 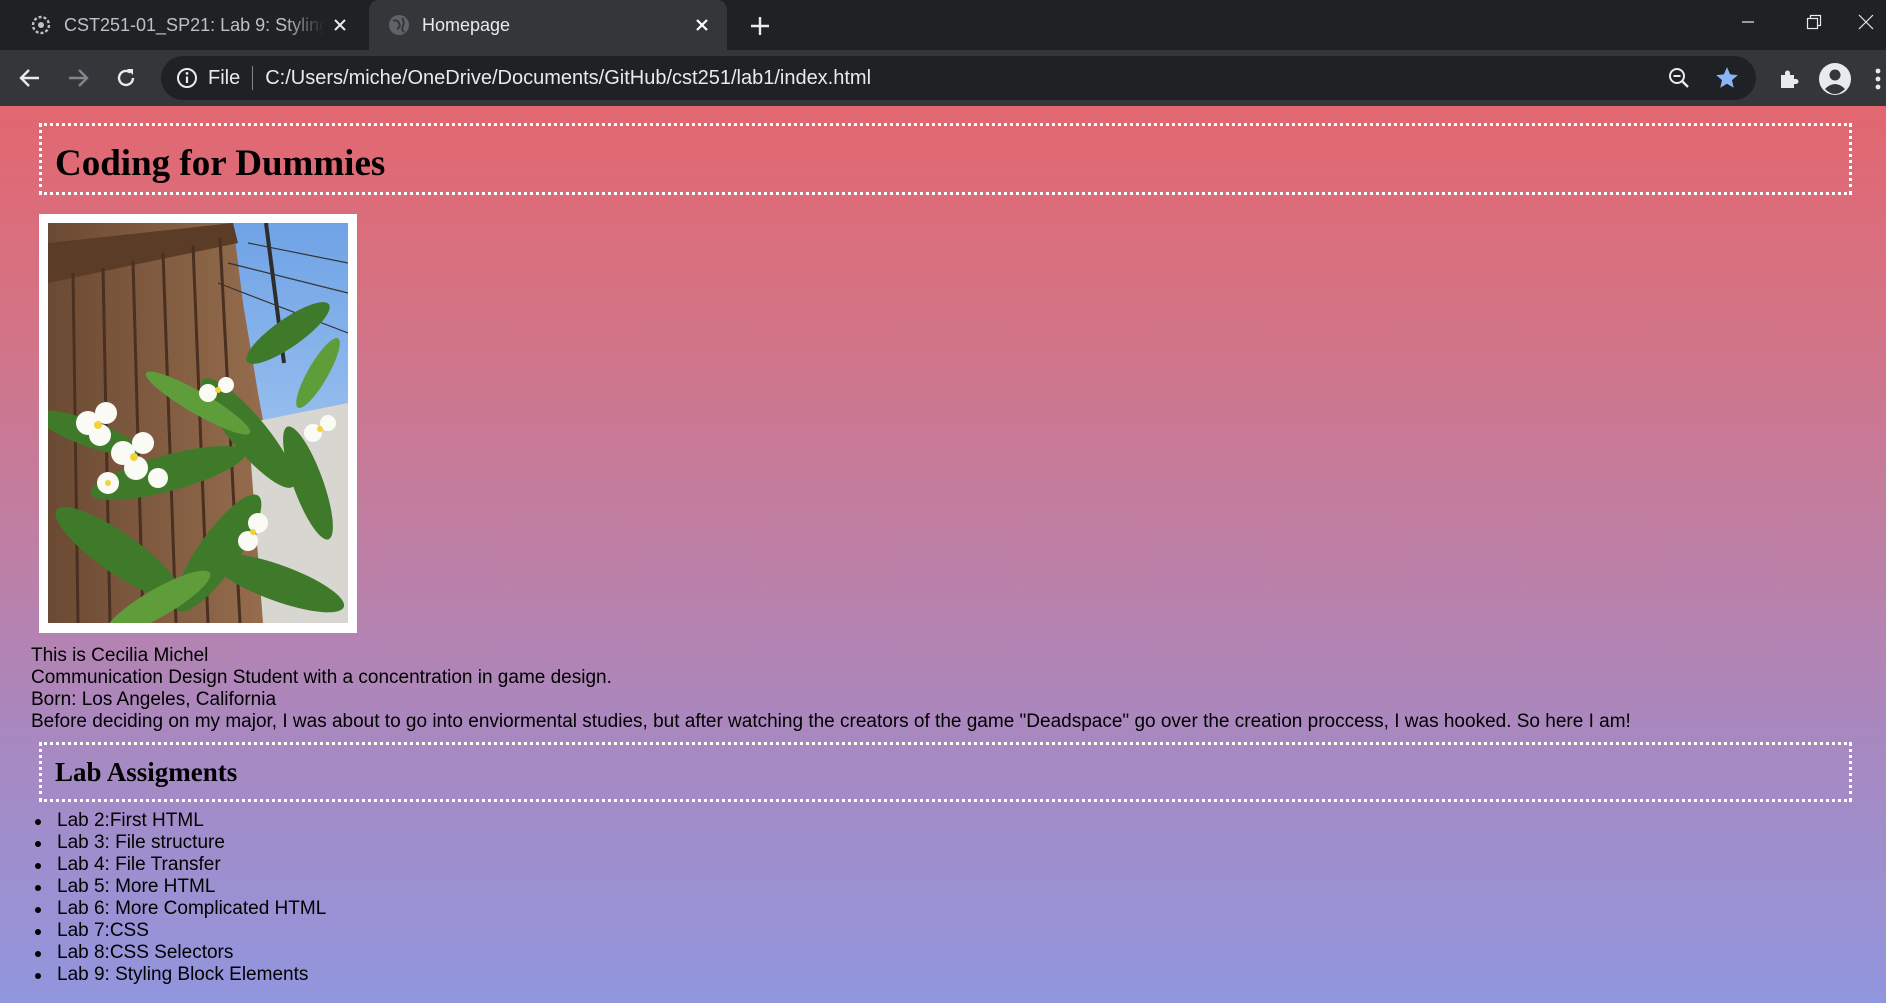 I want to click on list-item: Lab 4: File Transfer, so click(x=180, y=865).